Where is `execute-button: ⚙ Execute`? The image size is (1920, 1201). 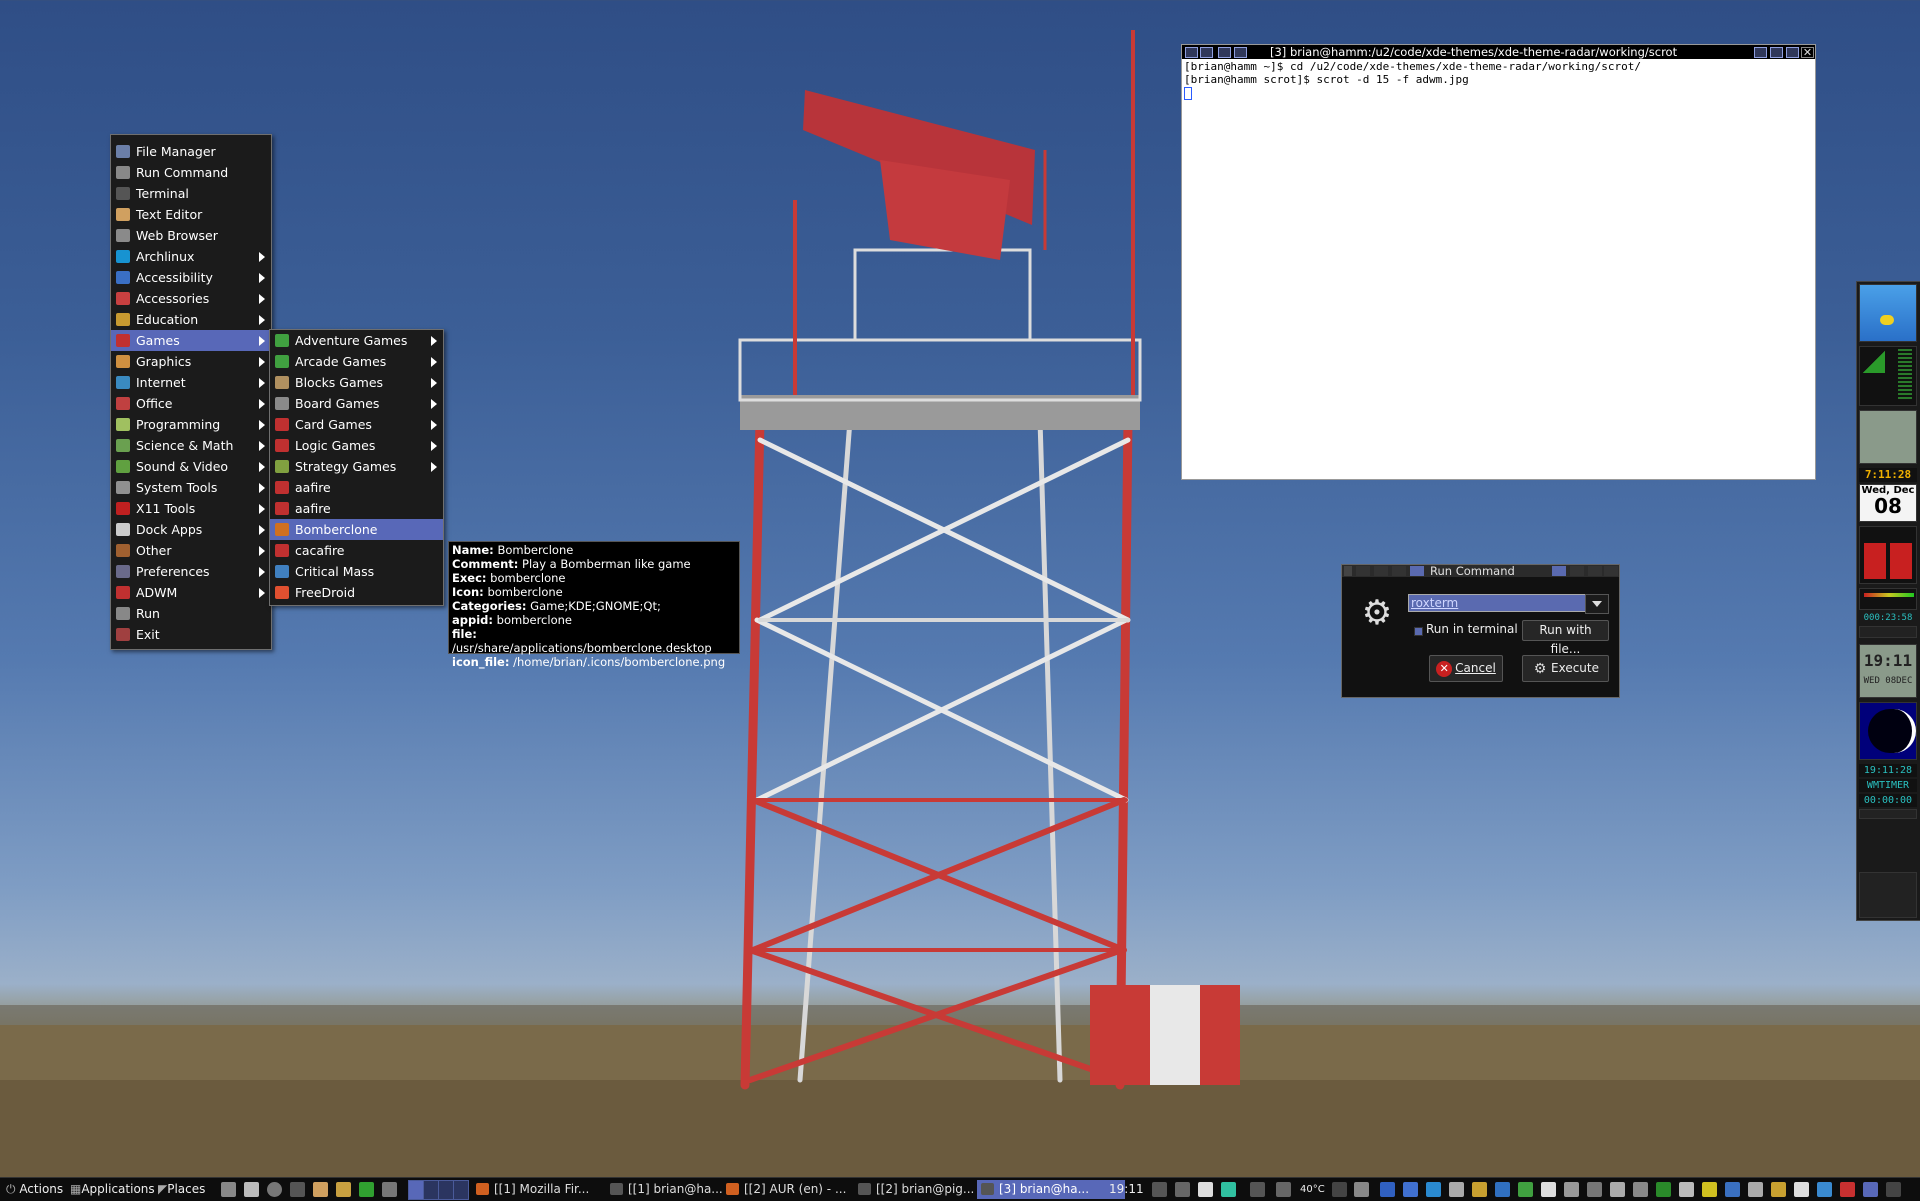
execute-button: ⚙ Execute is located at coordinates (1565, 668).